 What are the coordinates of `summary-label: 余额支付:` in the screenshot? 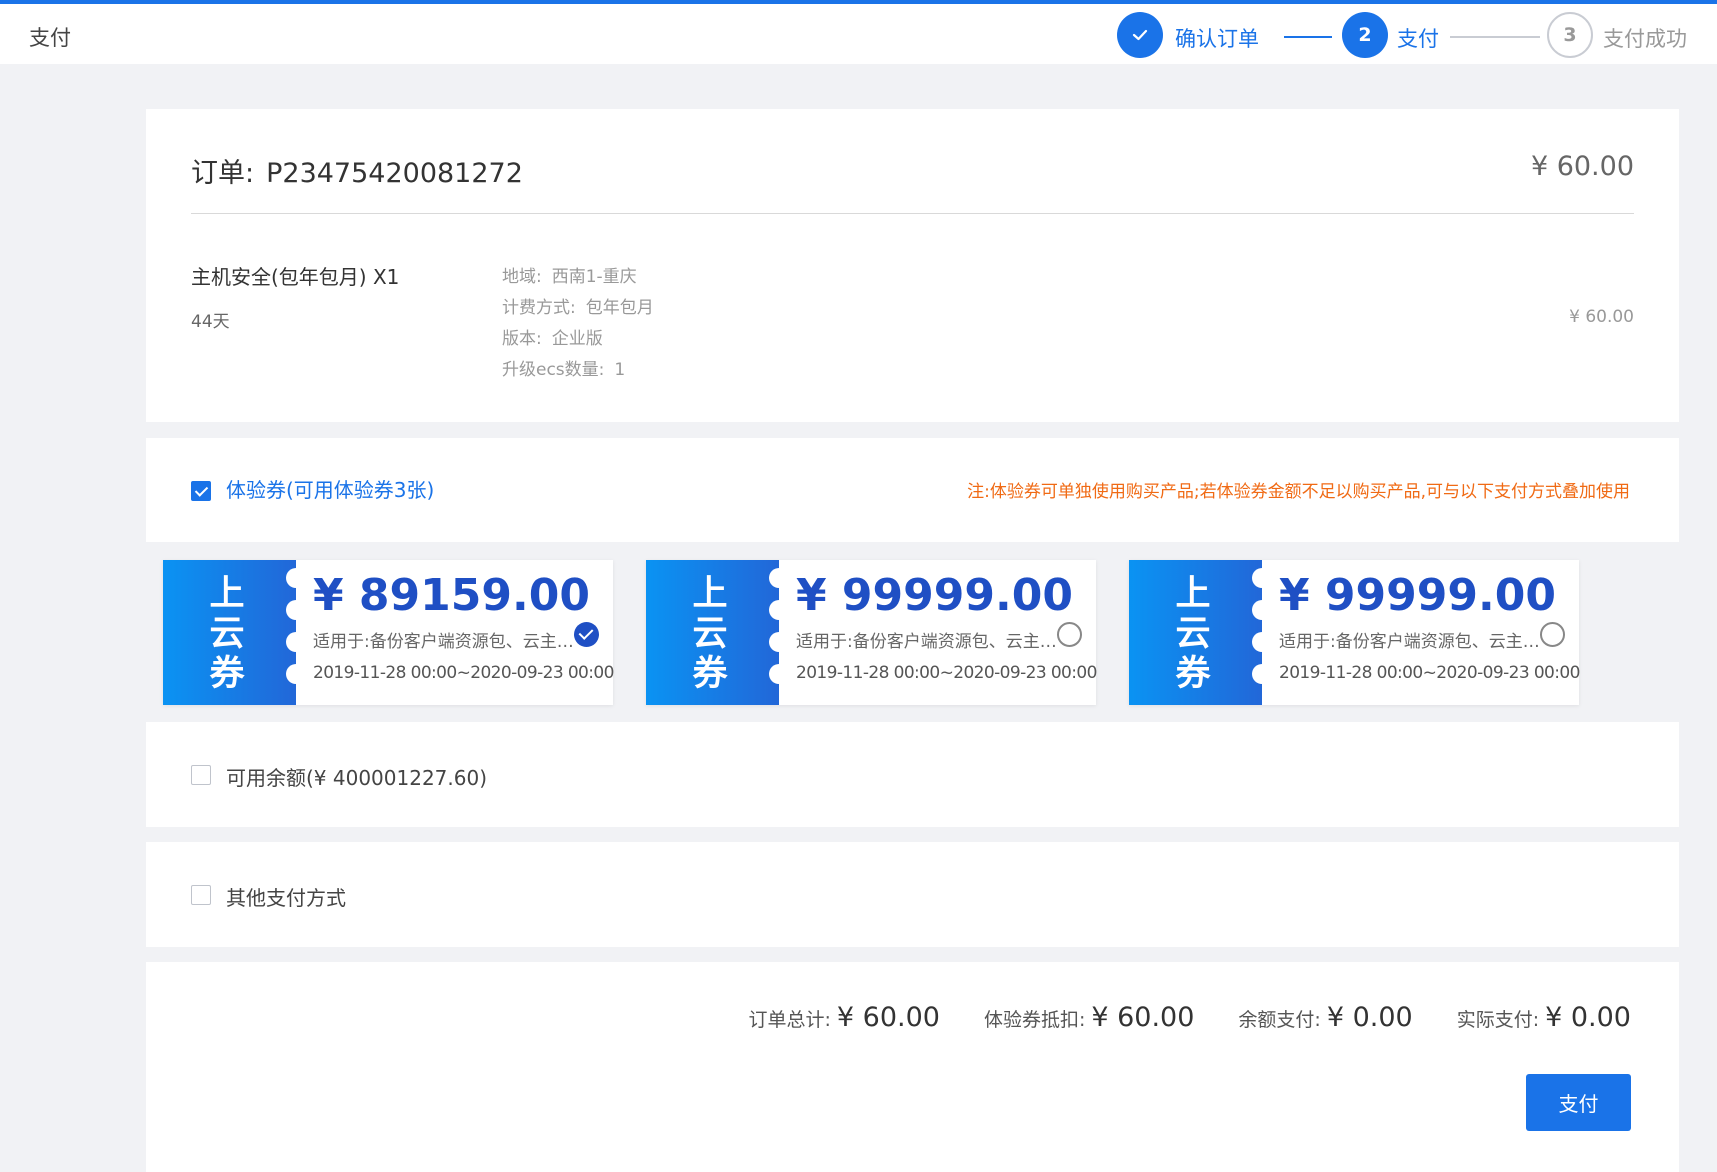 It's located at (1279, 1020).